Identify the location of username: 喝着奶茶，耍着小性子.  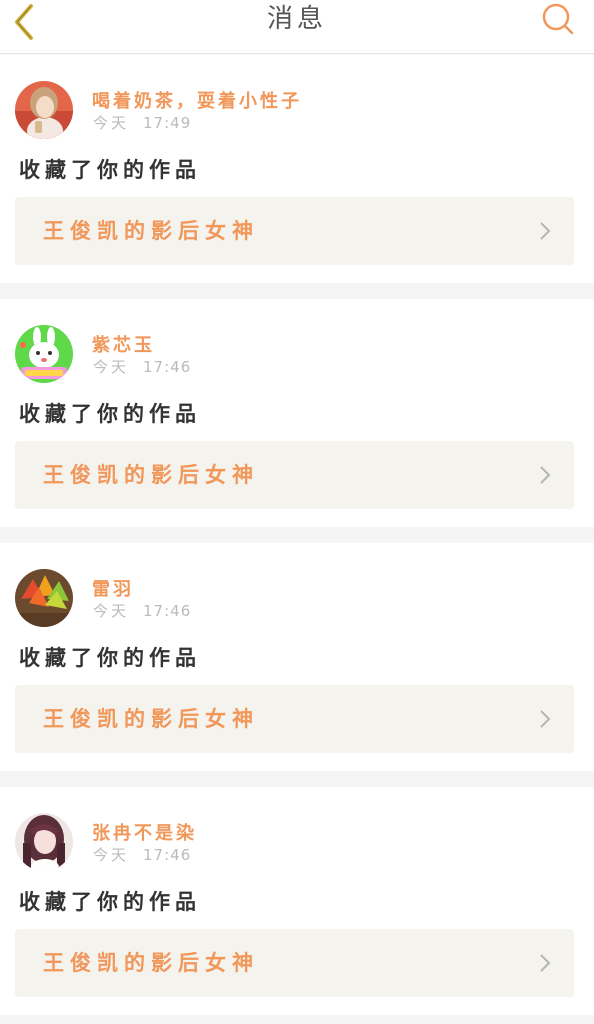
(197, 100).